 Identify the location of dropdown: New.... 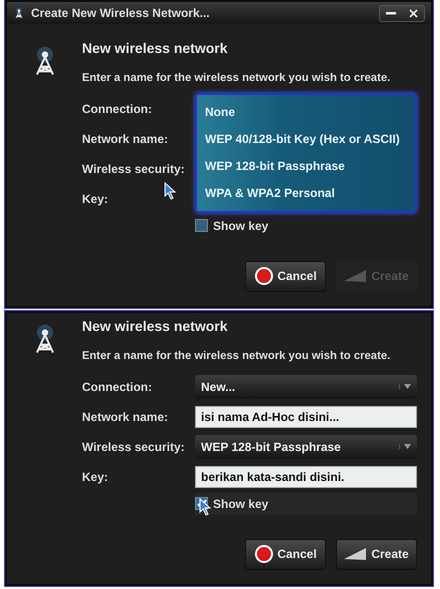
(306, 386).